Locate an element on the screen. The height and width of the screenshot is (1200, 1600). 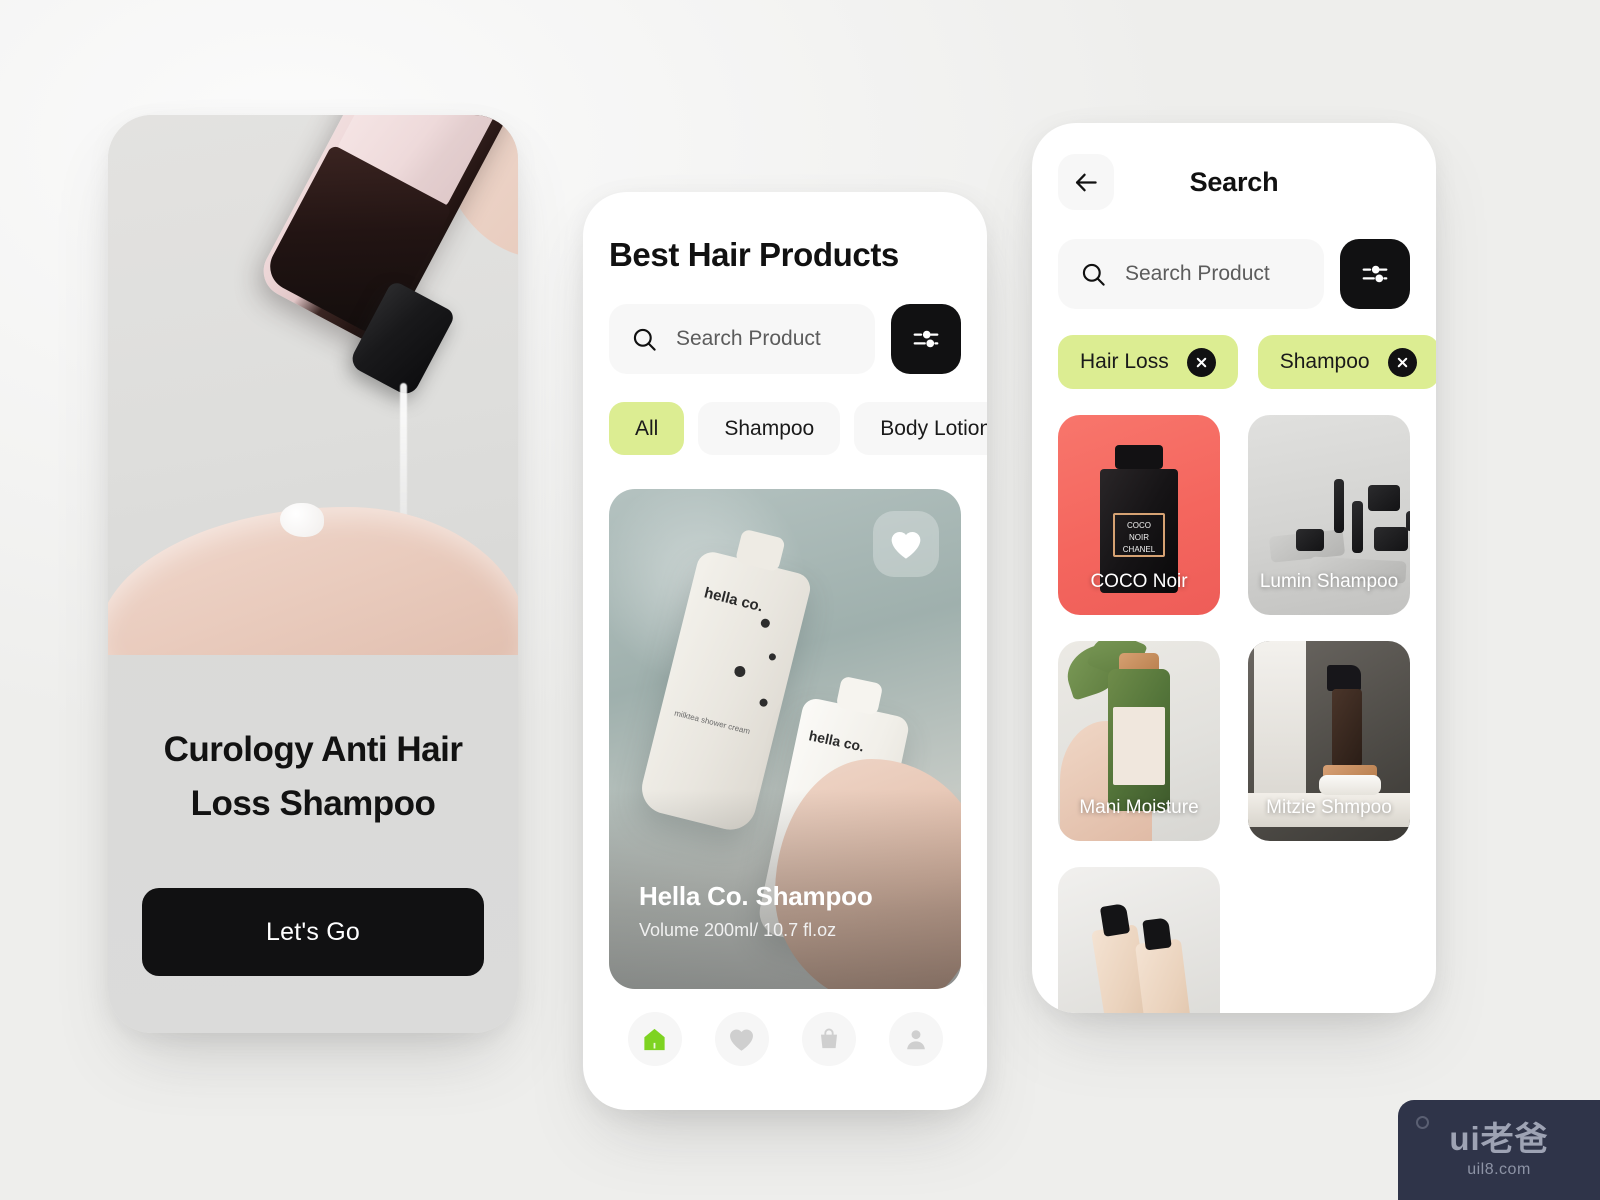
featured-product-volume: Volume 200ml/ 10.7 fl.oz is located at coordinates (738, 930).